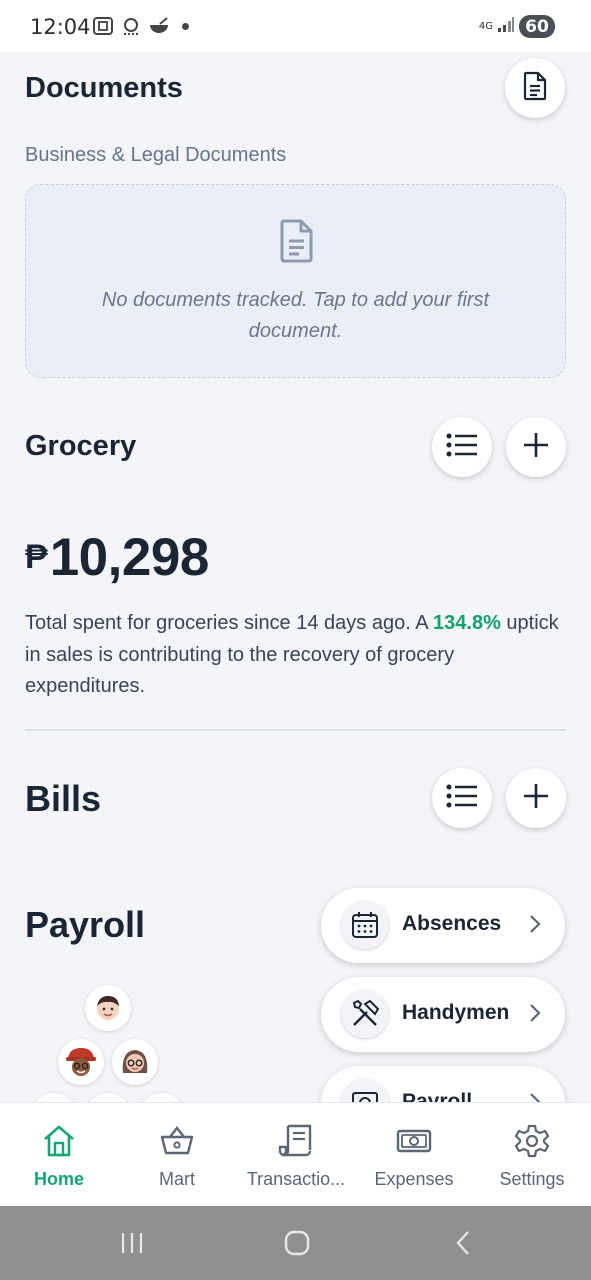 This screenshot has width=591, height=1280. Describe the element at coordinates (485, 26) in the screenshot. I see `network-type: 4G` at that location.